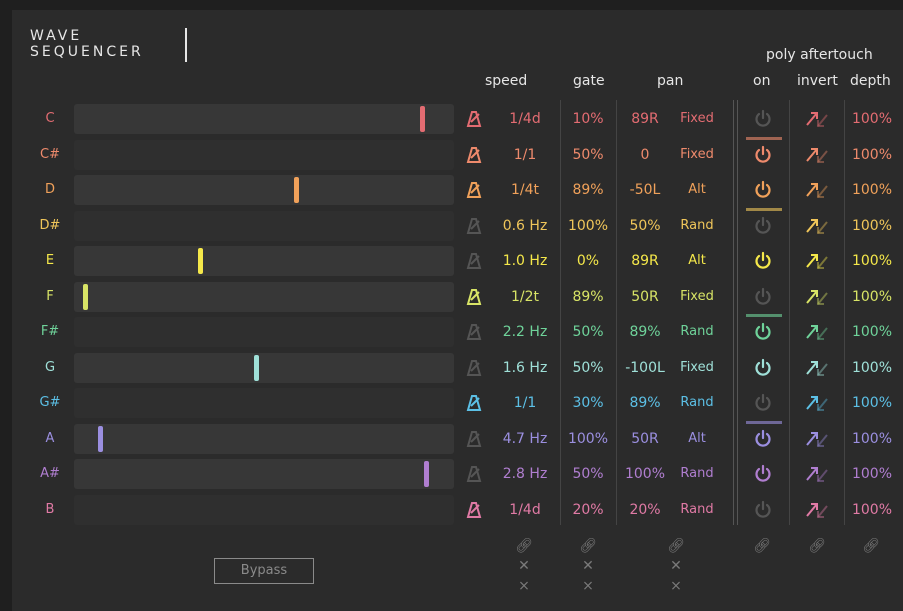 This screenshot has width=903, height=611. Describe the element at coordinates (525, 332) in the screenshot. I see `speed-value: 2.2 Hz` at that location.